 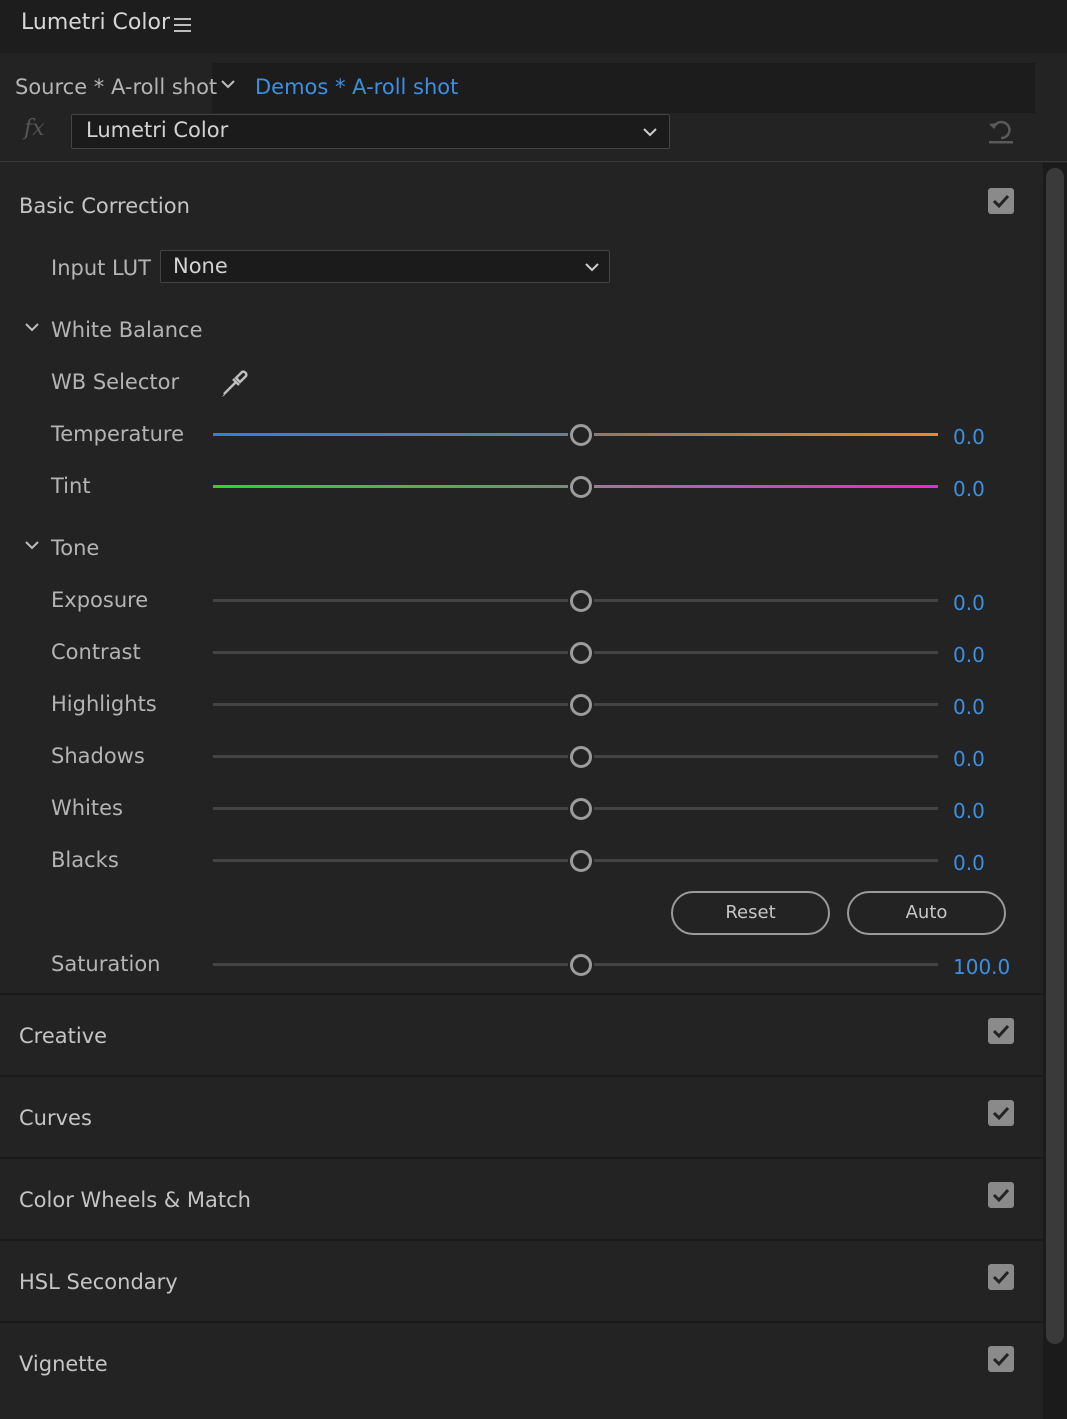 What do you see at coordinates (981, 967) in the screenshot?
I see `saturation-value: 100.0` at bounding box center [981, 967].